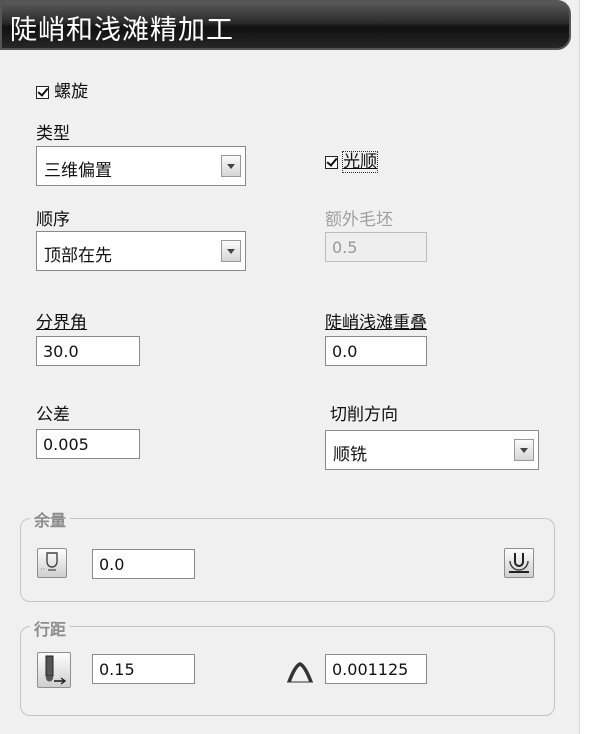 The image size is (599, 734). What do you see at coordinates (53, 220) in the screenshot?
I see `order-label: 顺序` at bounding box center [53, 220].